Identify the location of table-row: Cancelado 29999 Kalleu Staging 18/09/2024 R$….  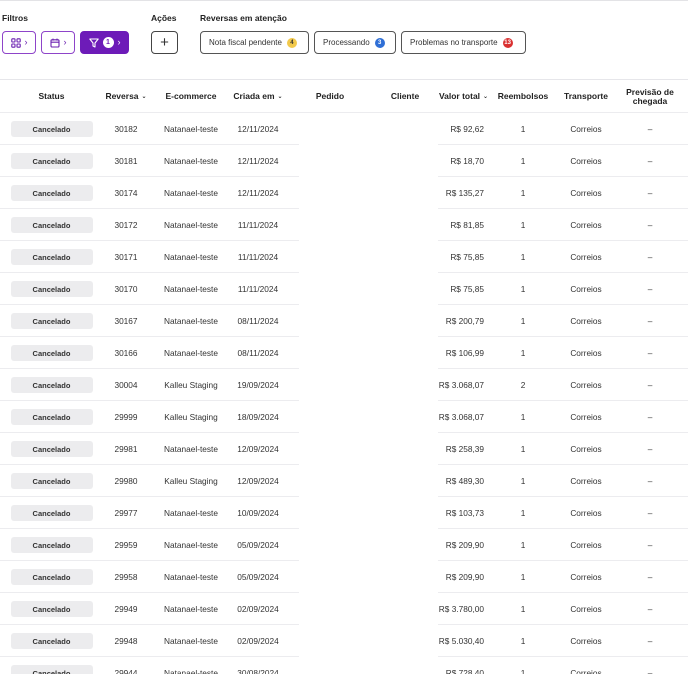
(344, 417).